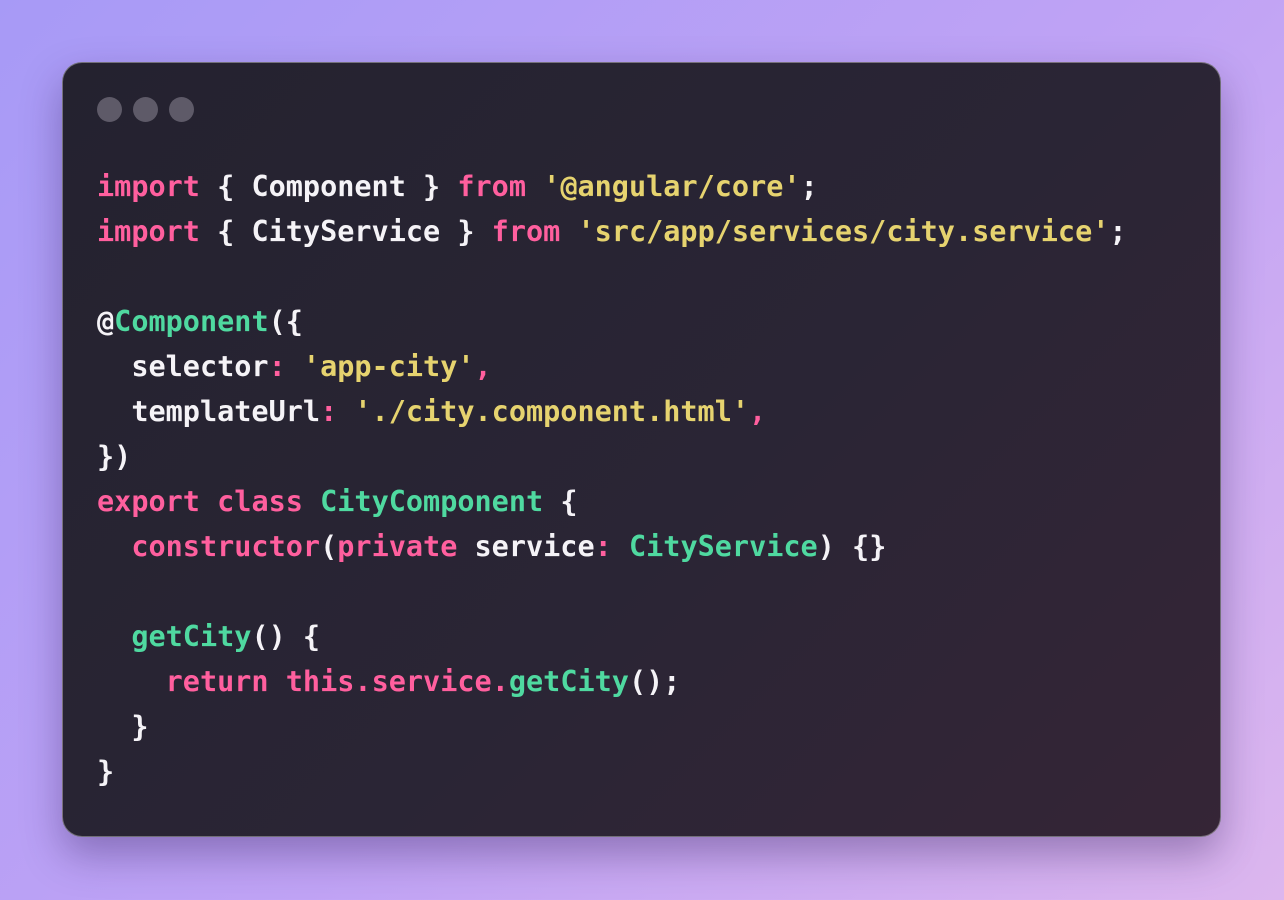  Describe the element at coordinates (431, 681) in the screenshot. I see `code-token-keyword: service` at that location.